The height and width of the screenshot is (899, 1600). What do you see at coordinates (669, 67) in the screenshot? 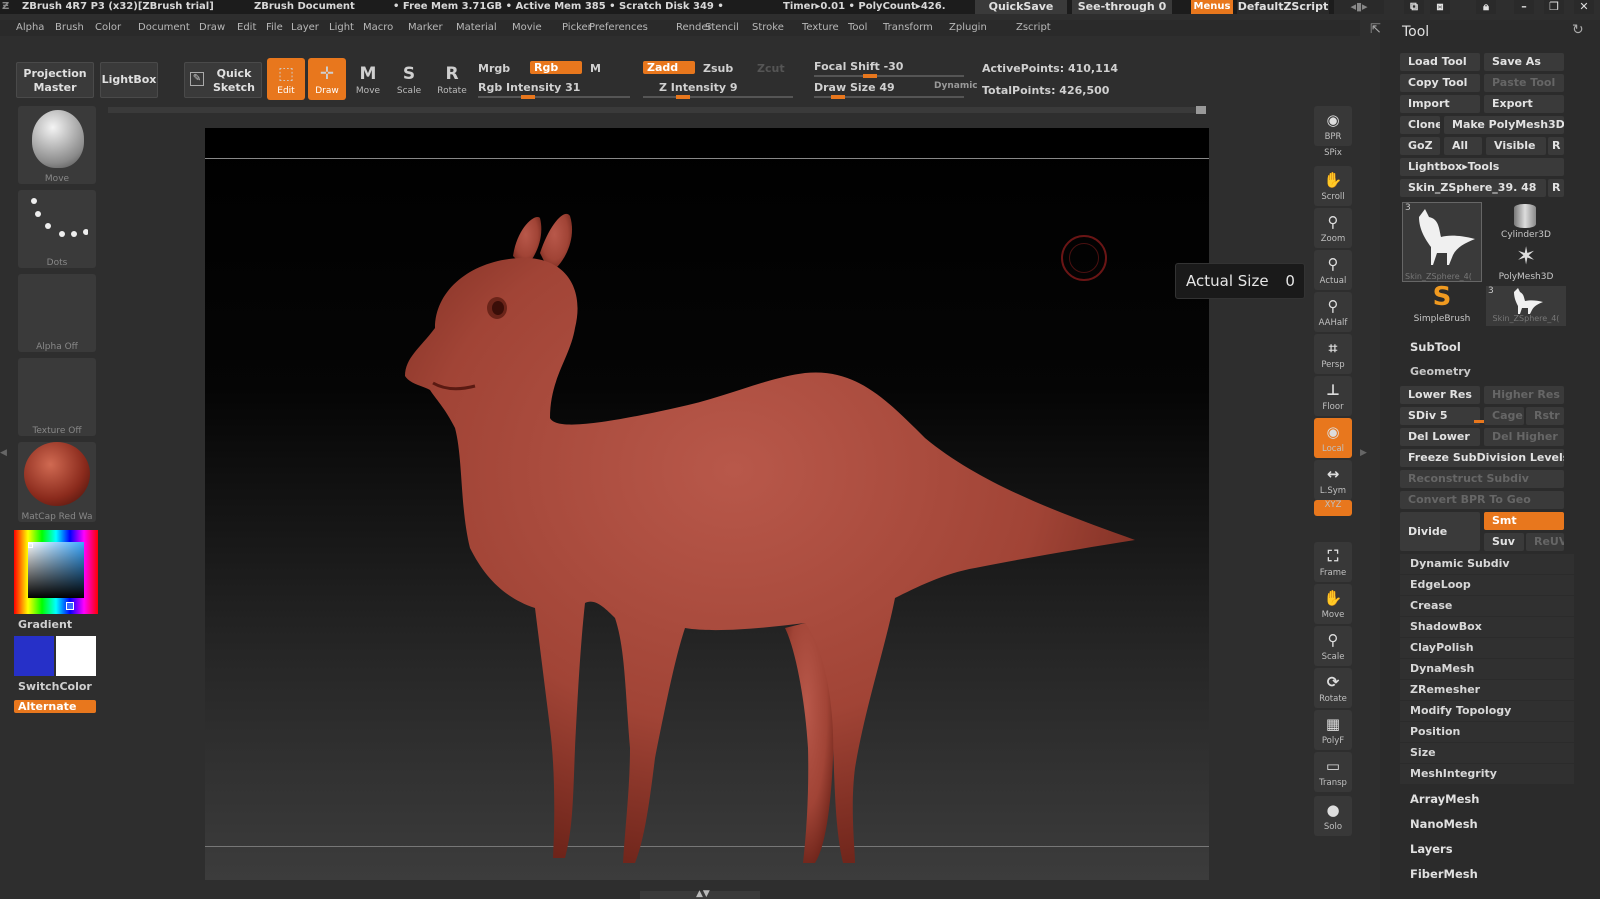
I see `zadd-button: Zadd` at bounding box center [669, 67].